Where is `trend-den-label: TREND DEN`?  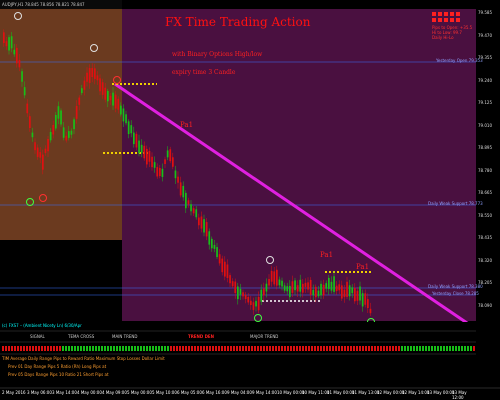
trend-den-label: TREND DEN is located at coordinates (201, 336).